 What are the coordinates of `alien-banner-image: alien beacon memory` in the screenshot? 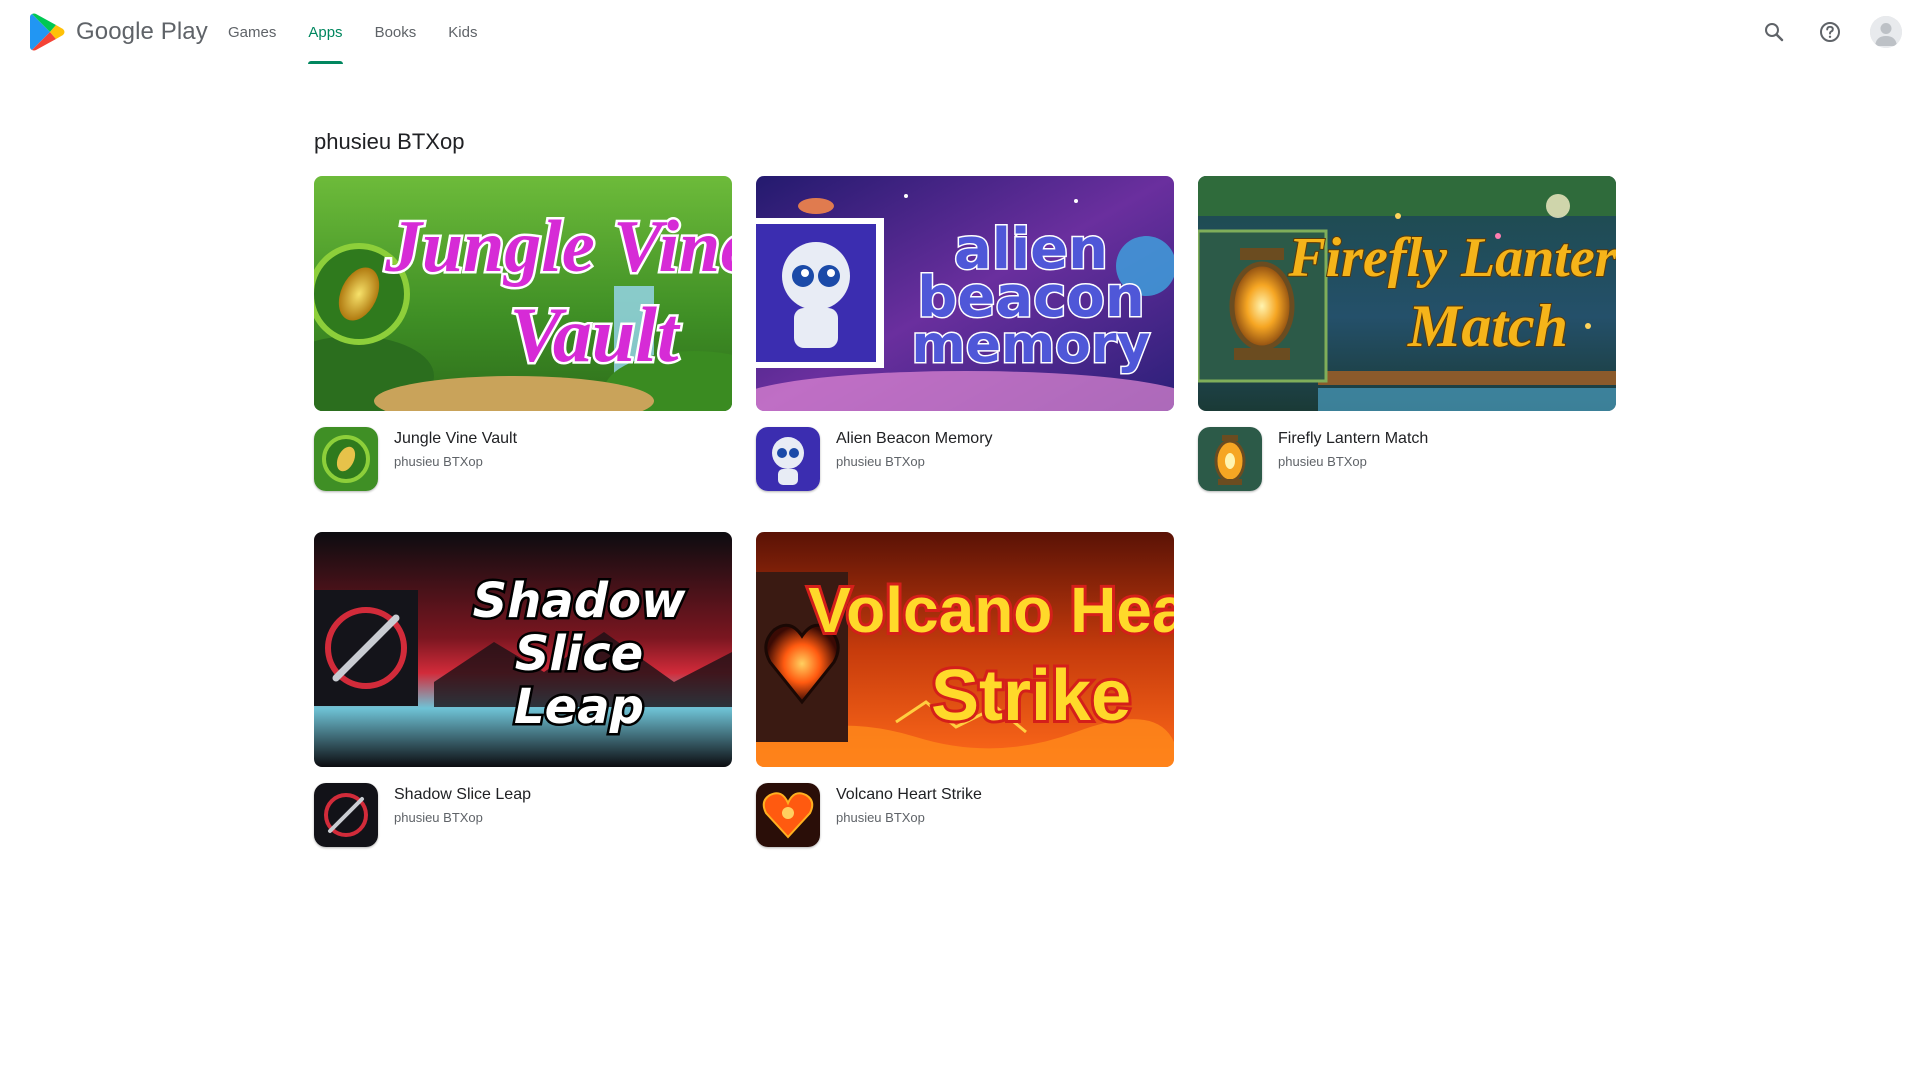 It's located at (965, 293).